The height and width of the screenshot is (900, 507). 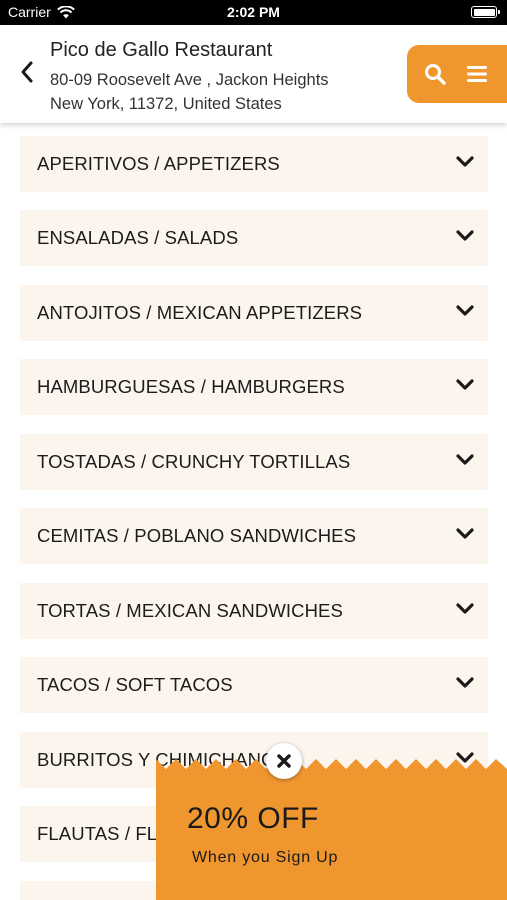 What do you see at coordinates (253, 818) in the screenshot?
I see `promo-headline: 20% OFF` at bounding box center [253, 818].